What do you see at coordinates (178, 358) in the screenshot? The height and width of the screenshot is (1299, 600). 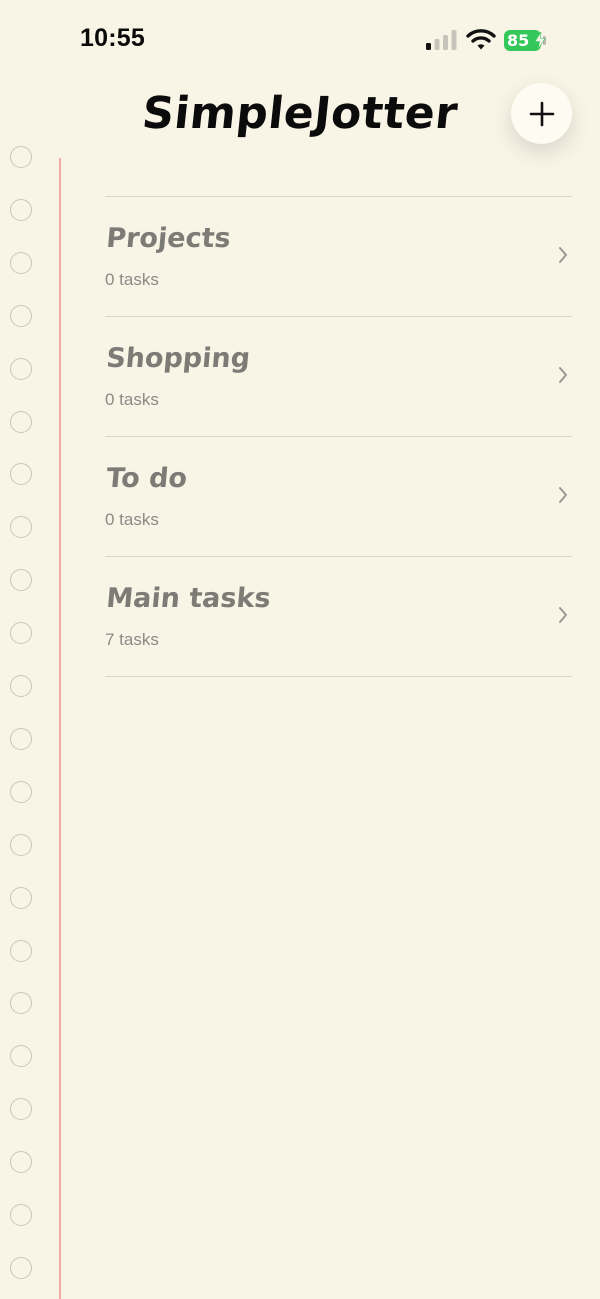 I see `list-item-title: Shopping` at bounding box center [178, 358].